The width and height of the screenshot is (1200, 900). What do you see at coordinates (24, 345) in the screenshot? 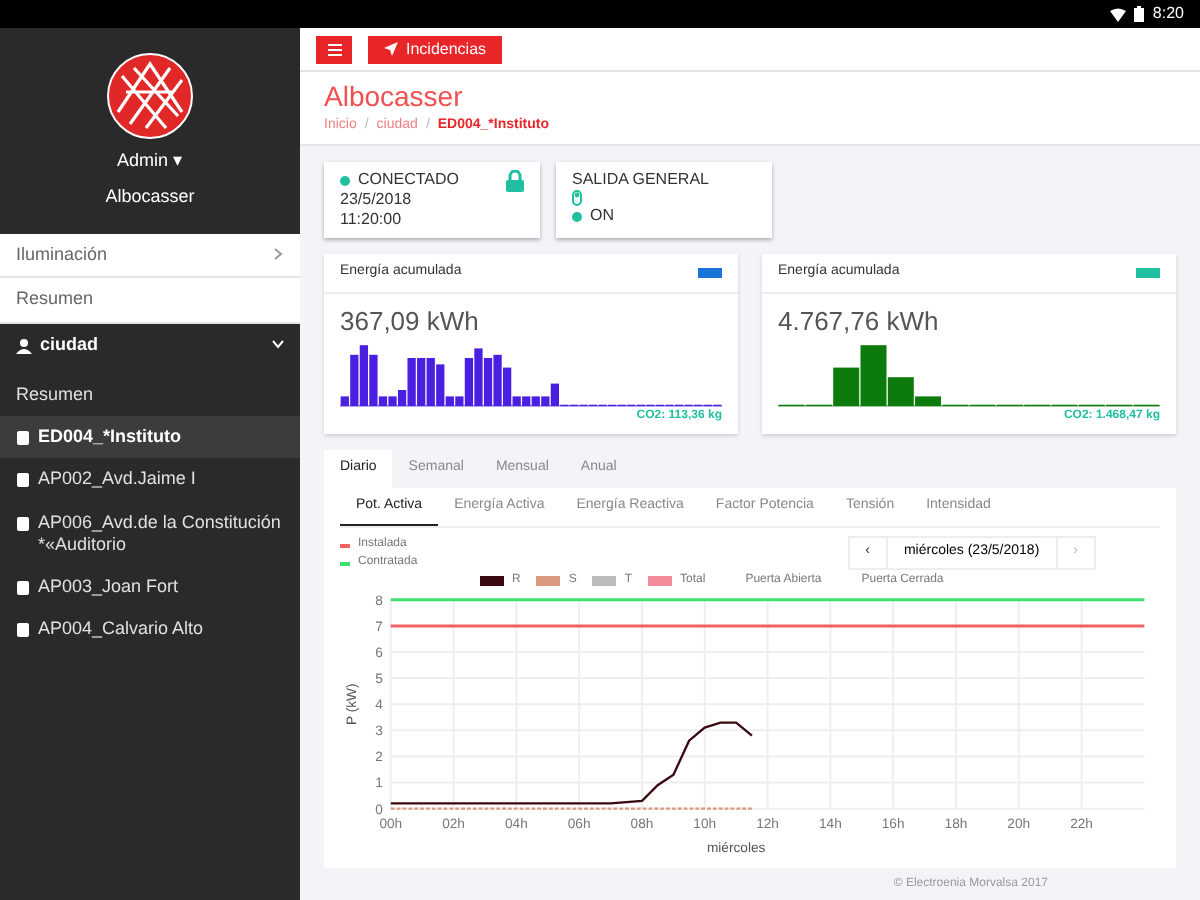
I see `user-icon` at bounding box center [24, 345].